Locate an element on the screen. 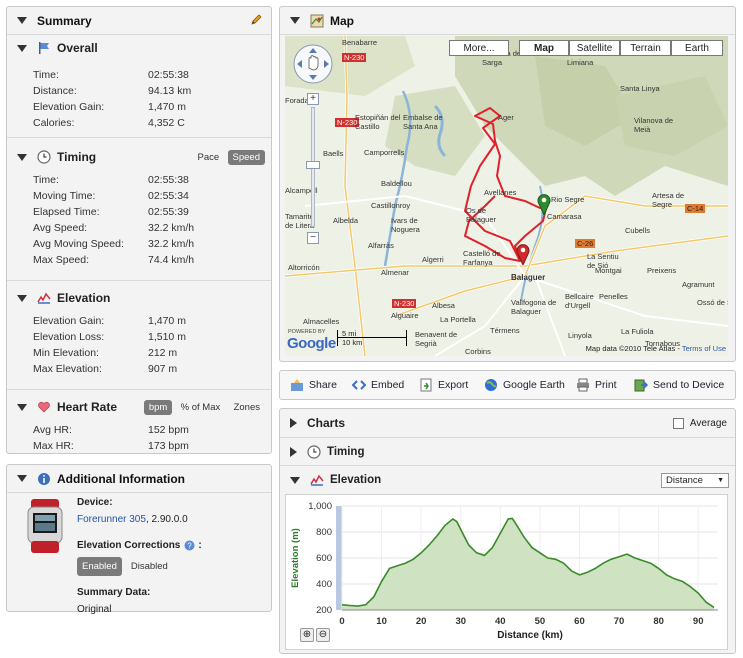 The height and width of the screenshot is (658, 743). map-type-satellite: Satellite is located at coordinates (594, 48).